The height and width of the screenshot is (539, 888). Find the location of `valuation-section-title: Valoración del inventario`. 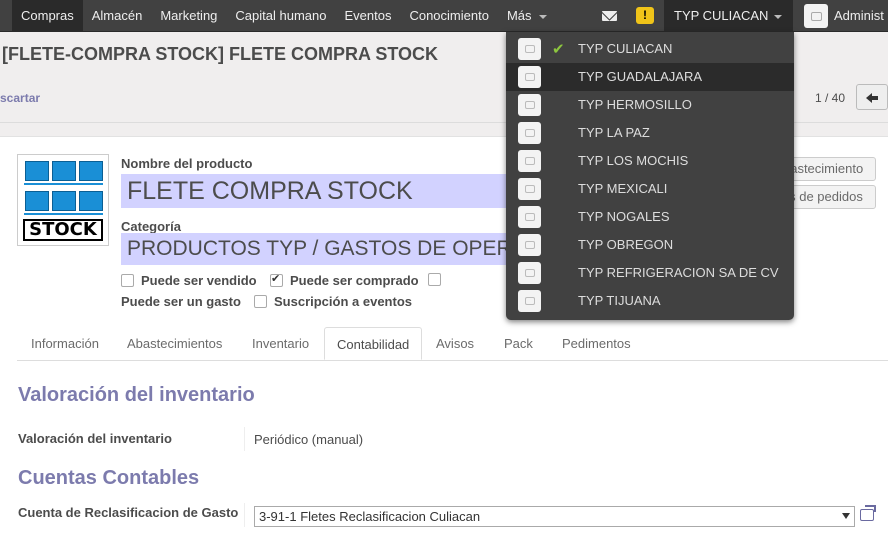

valuation-section-title: Valoración del inventario is located at coordinates (136, 395).